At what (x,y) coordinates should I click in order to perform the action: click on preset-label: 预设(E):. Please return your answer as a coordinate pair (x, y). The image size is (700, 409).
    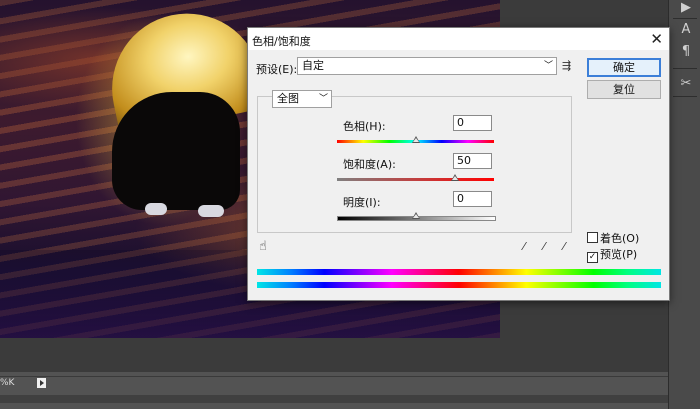
    Looking at the image, I should click on (277, 69).